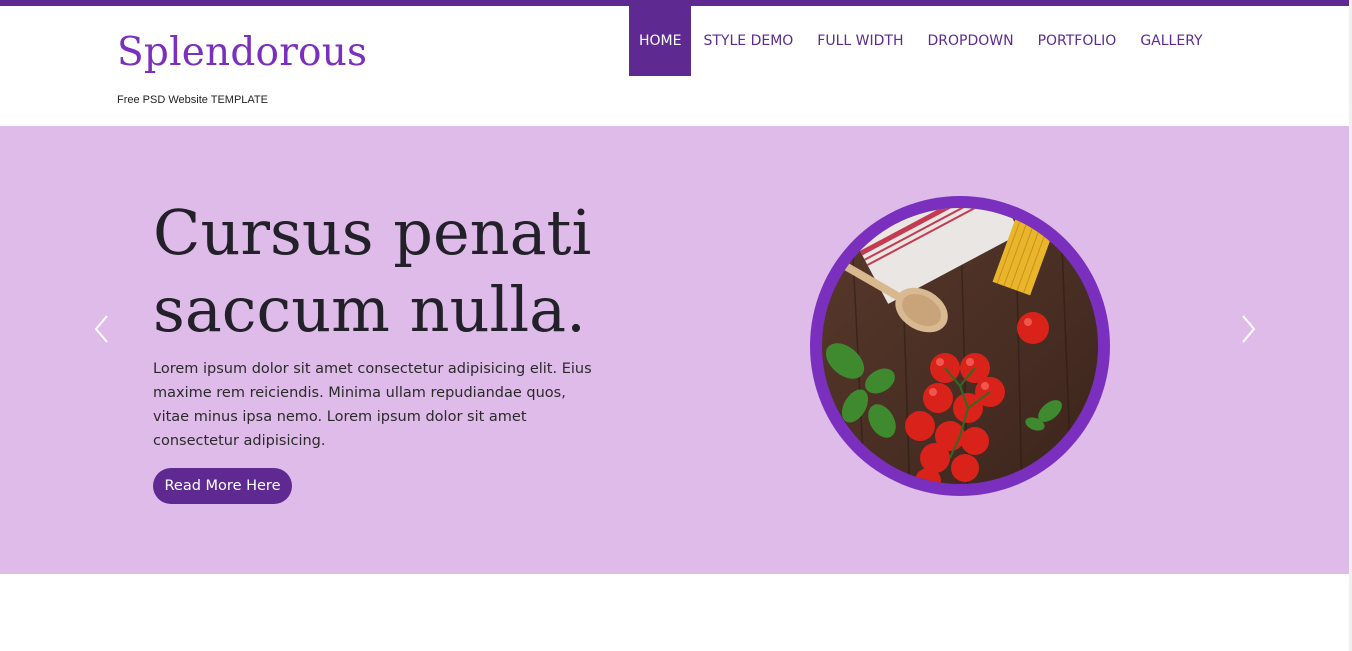 Image resolution: width=1352 pixels, height=651 pixels. I want to click on nav-item-dropdown: DROPDOWN, so click(970, 41).